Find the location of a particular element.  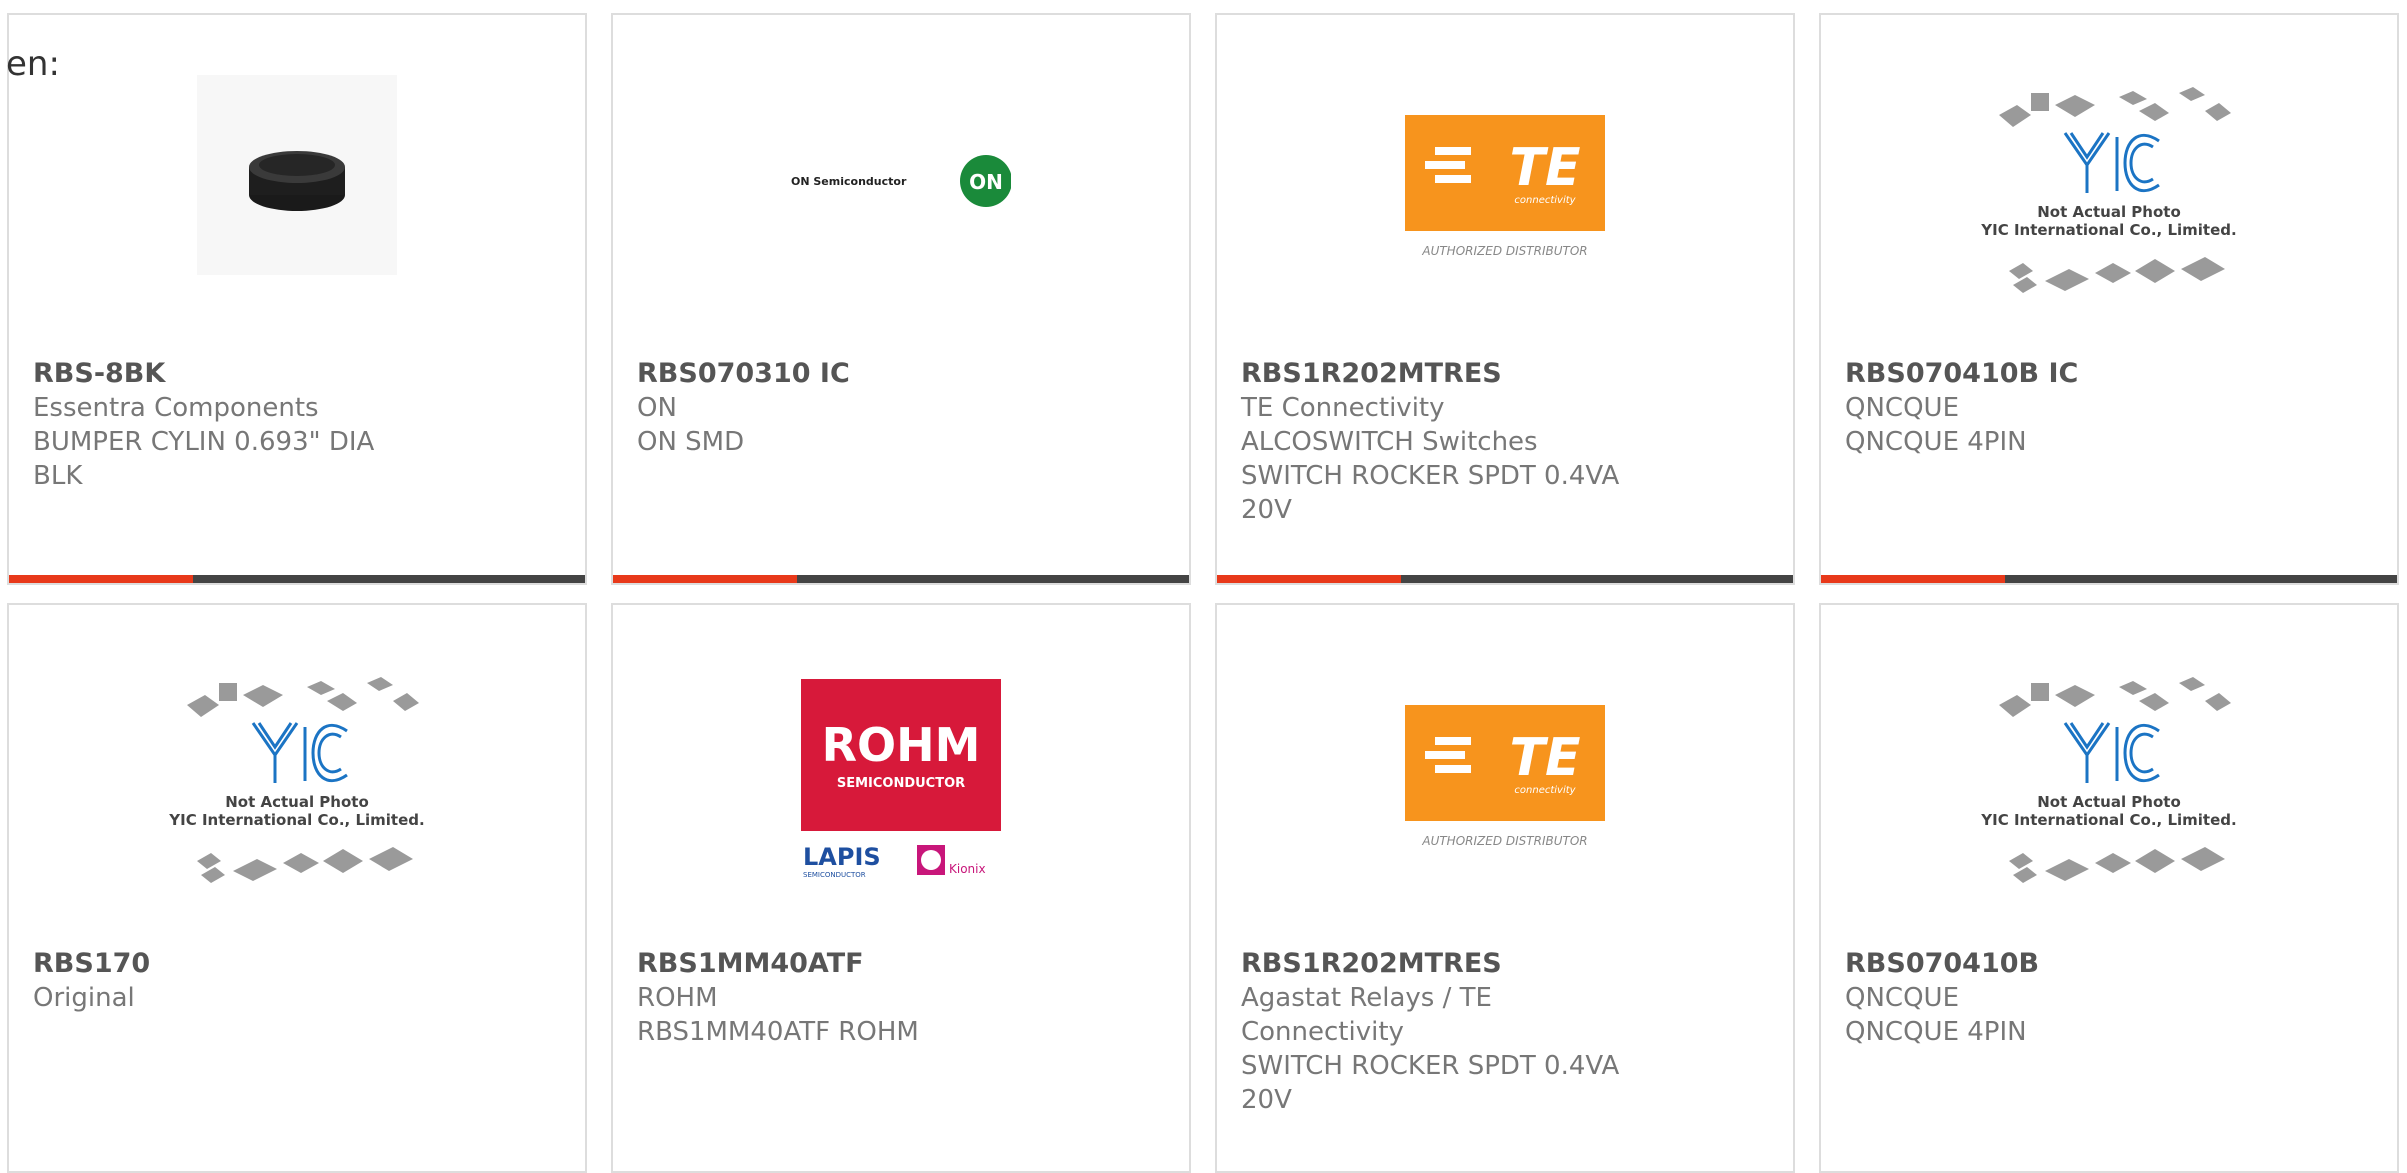

product-info: RBS170 Original is located at coordinates (297, 981).